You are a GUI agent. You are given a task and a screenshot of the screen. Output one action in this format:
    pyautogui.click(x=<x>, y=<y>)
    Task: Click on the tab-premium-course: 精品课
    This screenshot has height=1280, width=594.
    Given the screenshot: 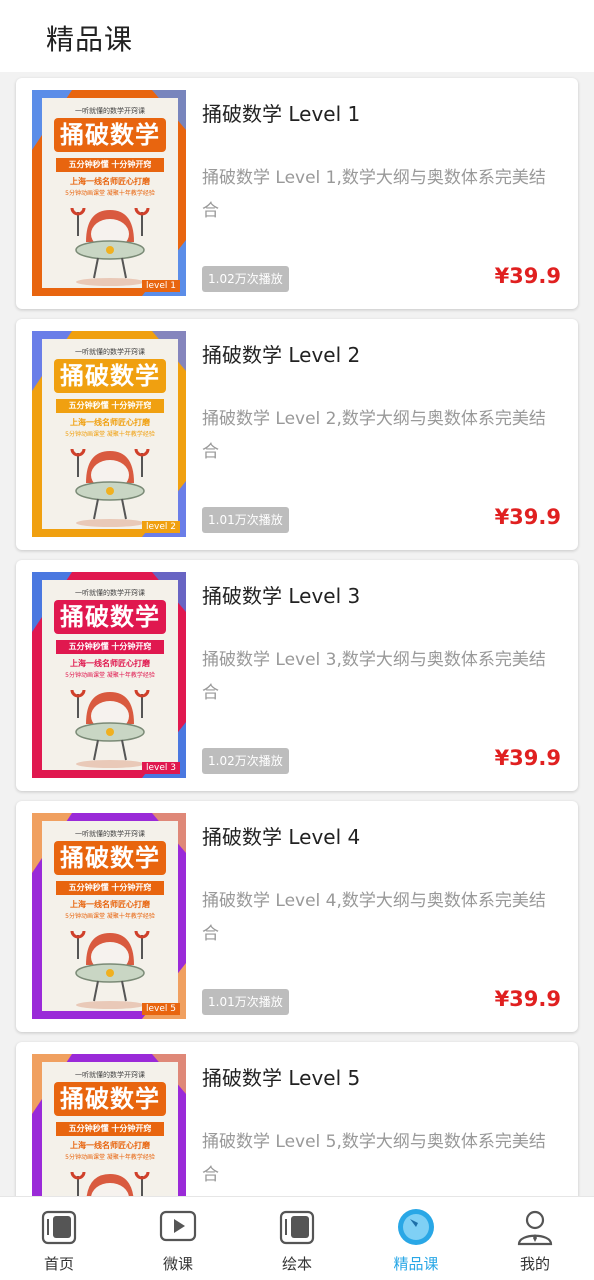 What is the action you would take?
    pyautogui.click(x=416, y=1238)
    